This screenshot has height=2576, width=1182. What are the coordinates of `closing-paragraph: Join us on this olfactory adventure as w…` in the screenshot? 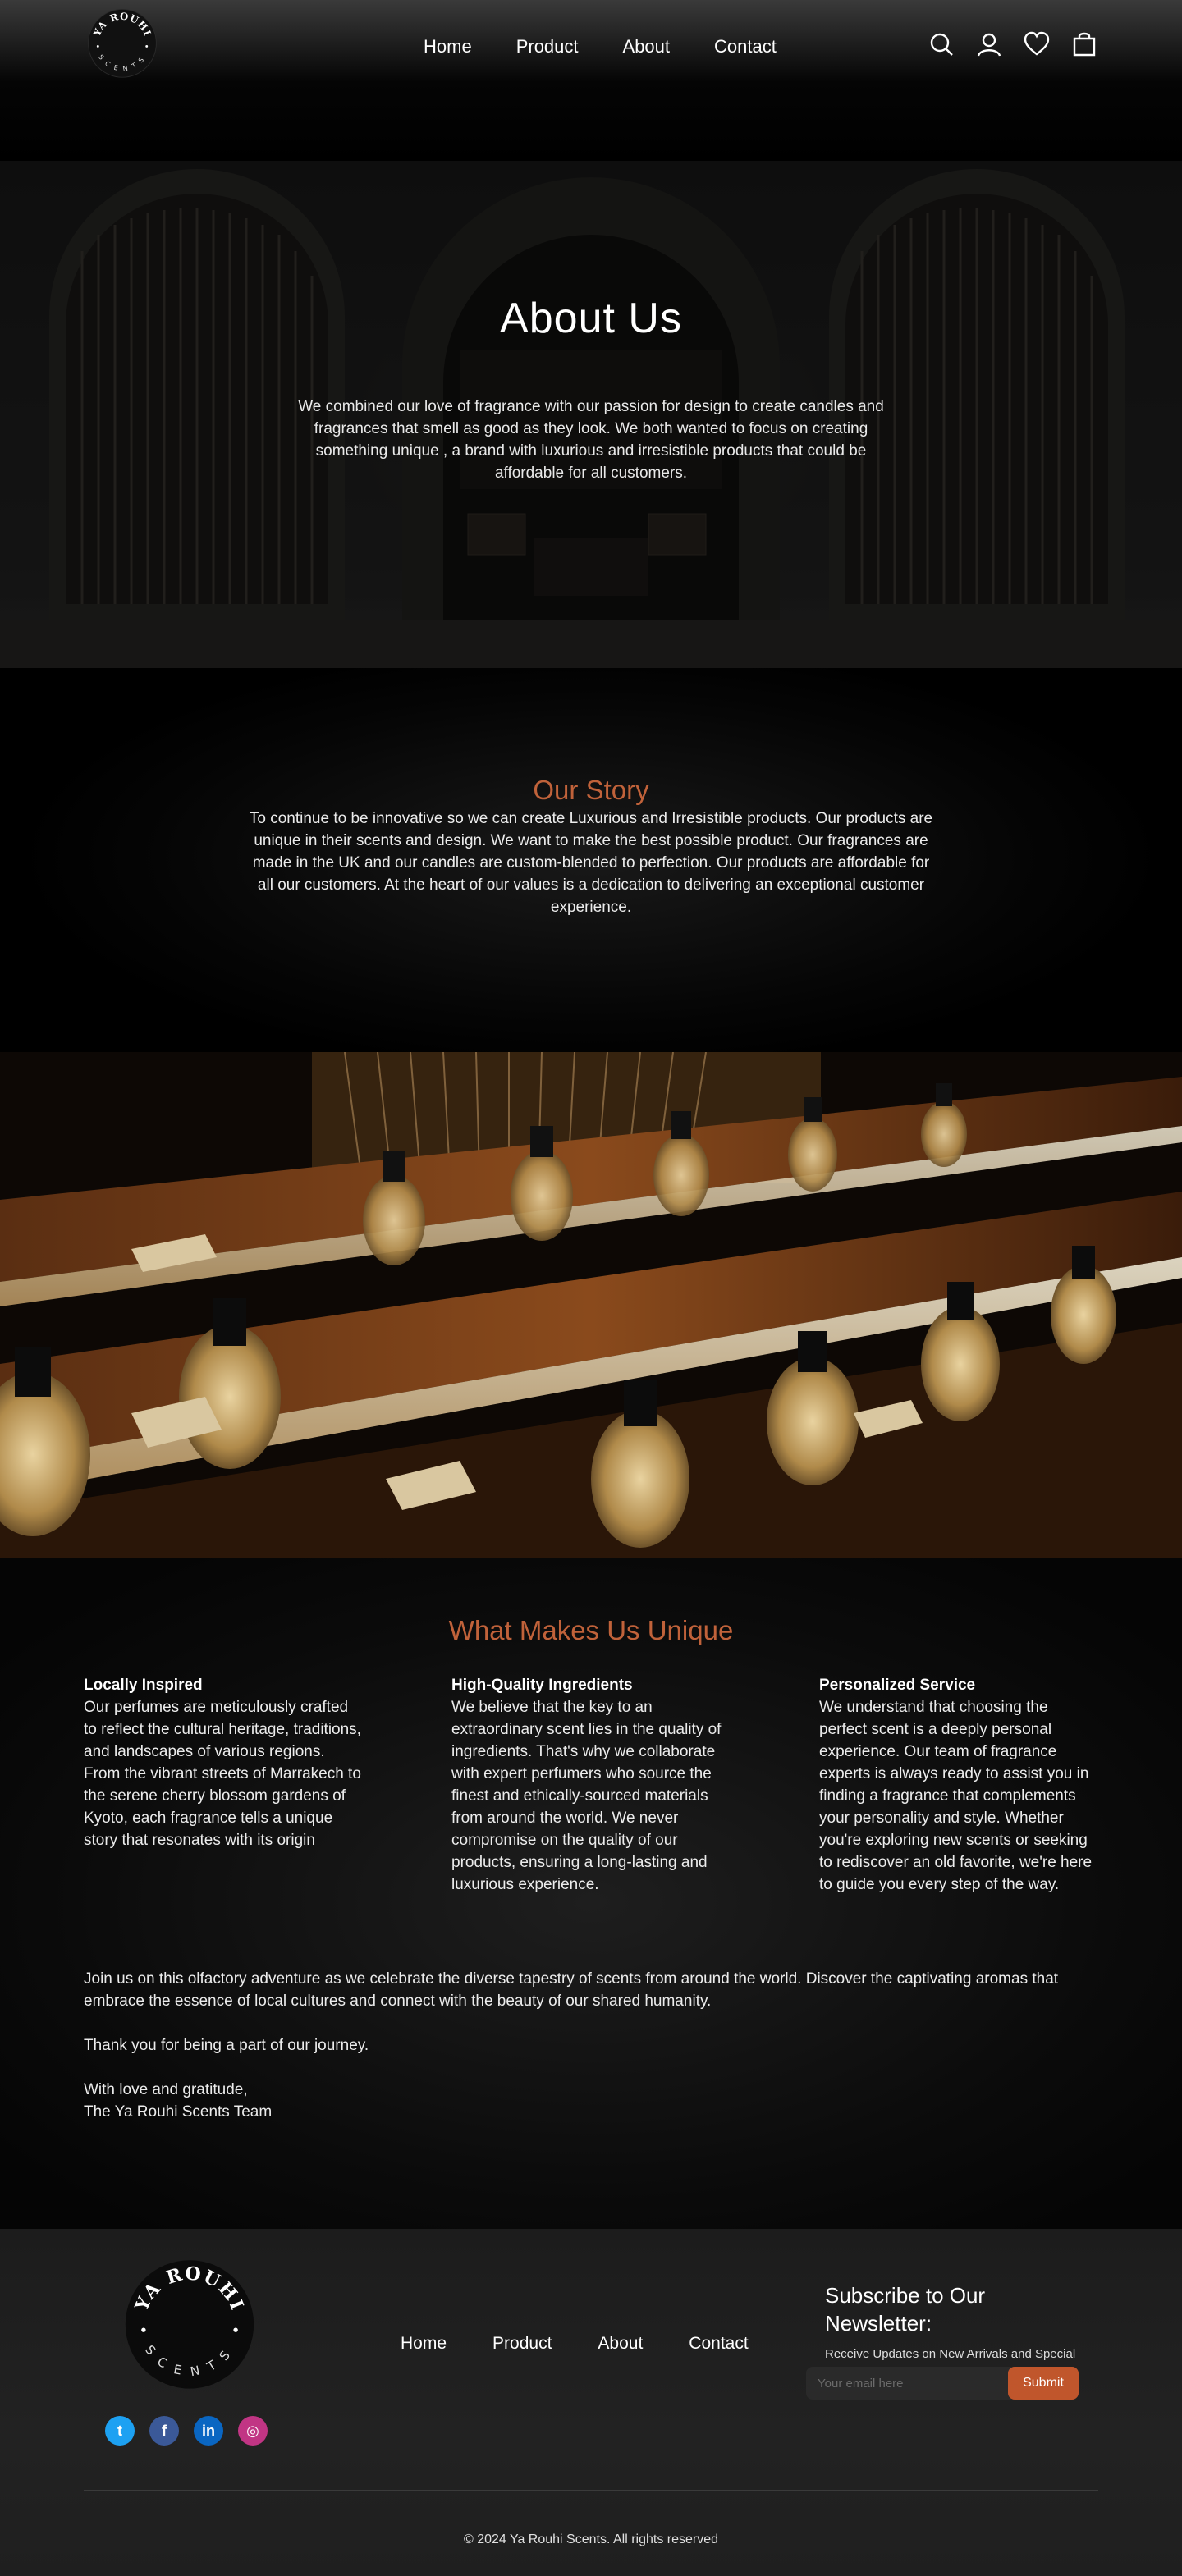 It's located at (571, 1990).